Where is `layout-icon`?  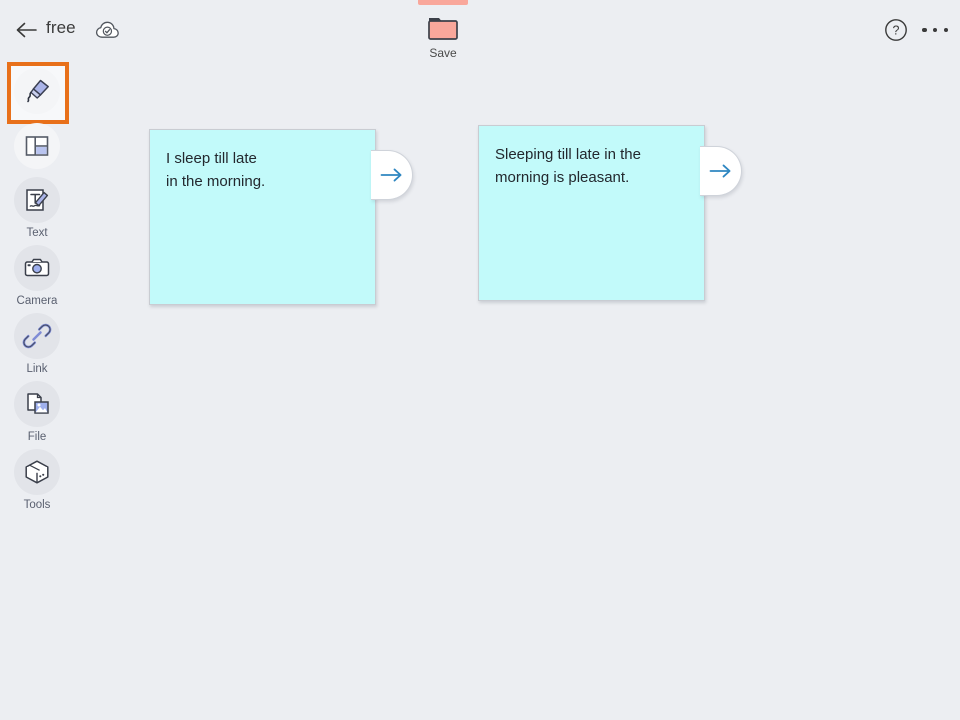 layout-icon is located at coordinates (37, 146).